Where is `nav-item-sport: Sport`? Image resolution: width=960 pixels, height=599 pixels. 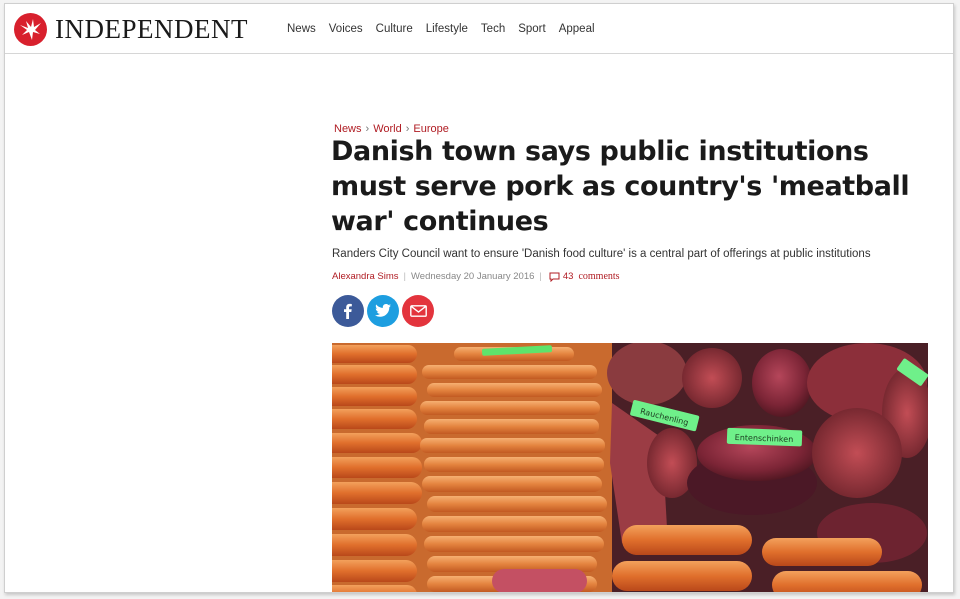
nav-item-sport: Sport is located at coordinates (532, 29).